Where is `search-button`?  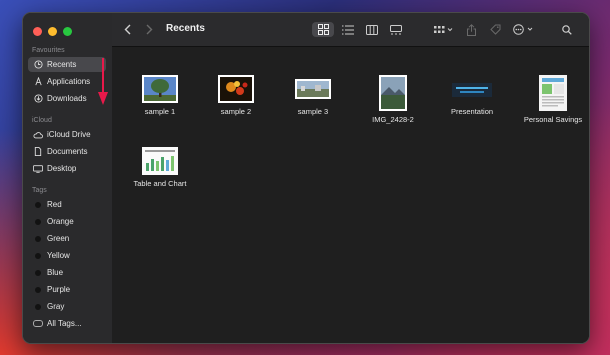 search-button is located at coordinates (567, 29).